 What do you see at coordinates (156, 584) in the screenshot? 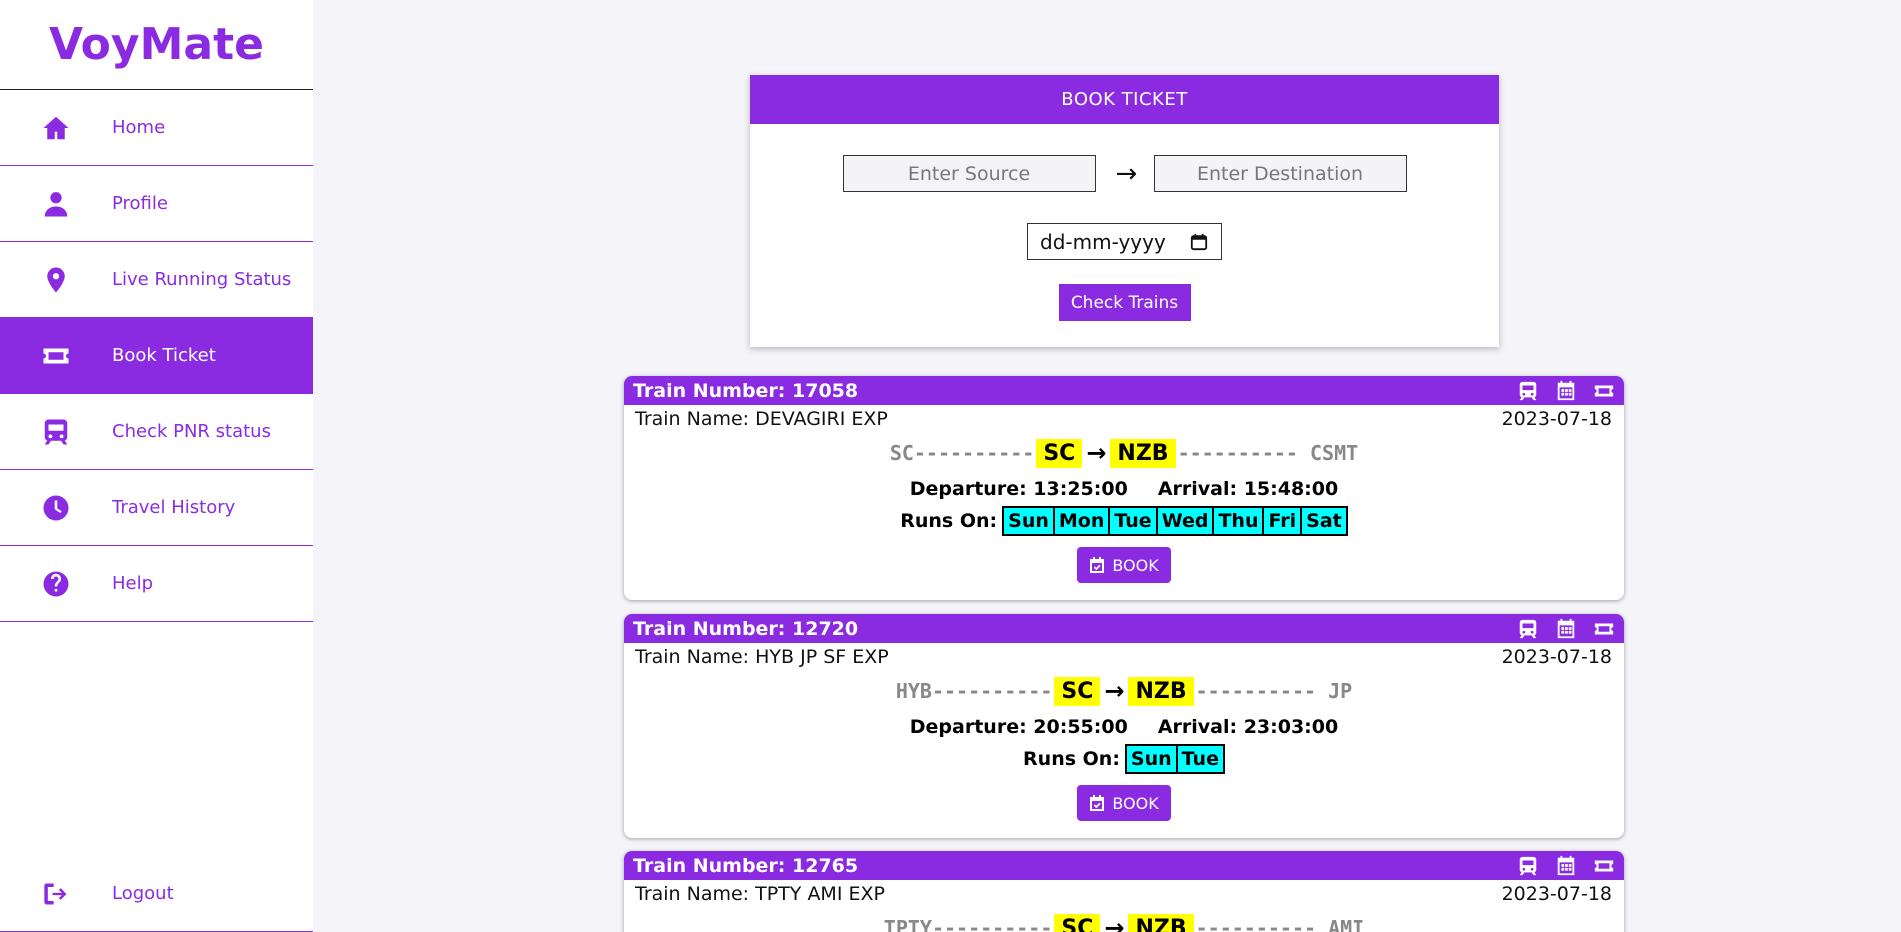
I see `sidebar-item-help: Help` at bounding box center [156, 584].